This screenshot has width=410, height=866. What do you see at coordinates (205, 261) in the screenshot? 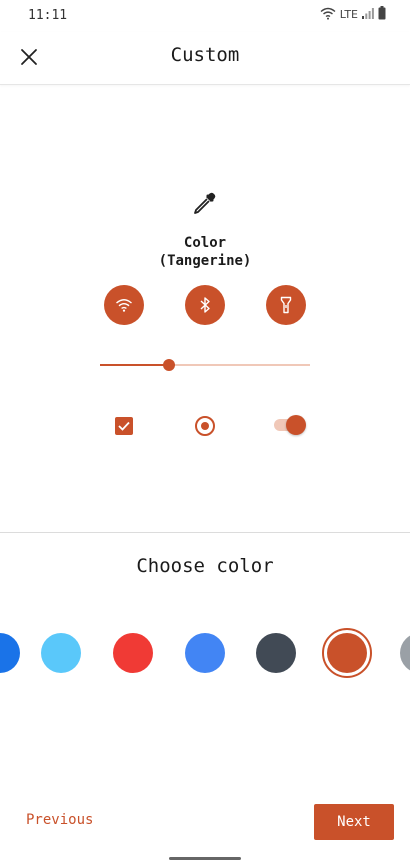
I see `color-label-name: (Tangerine)` at bounding box center [205, 261].